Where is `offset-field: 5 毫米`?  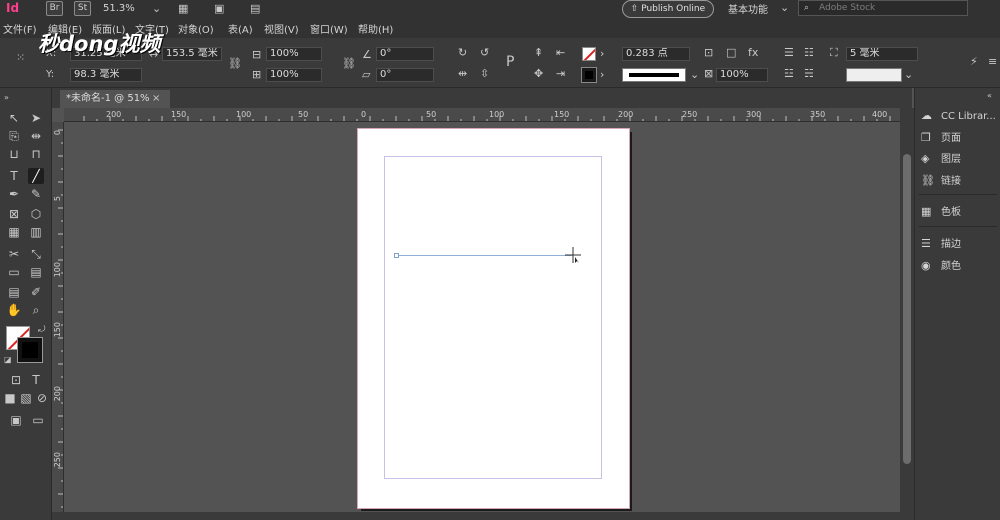
offset-field: 5 毫米 is located at coordinates (882, 54).